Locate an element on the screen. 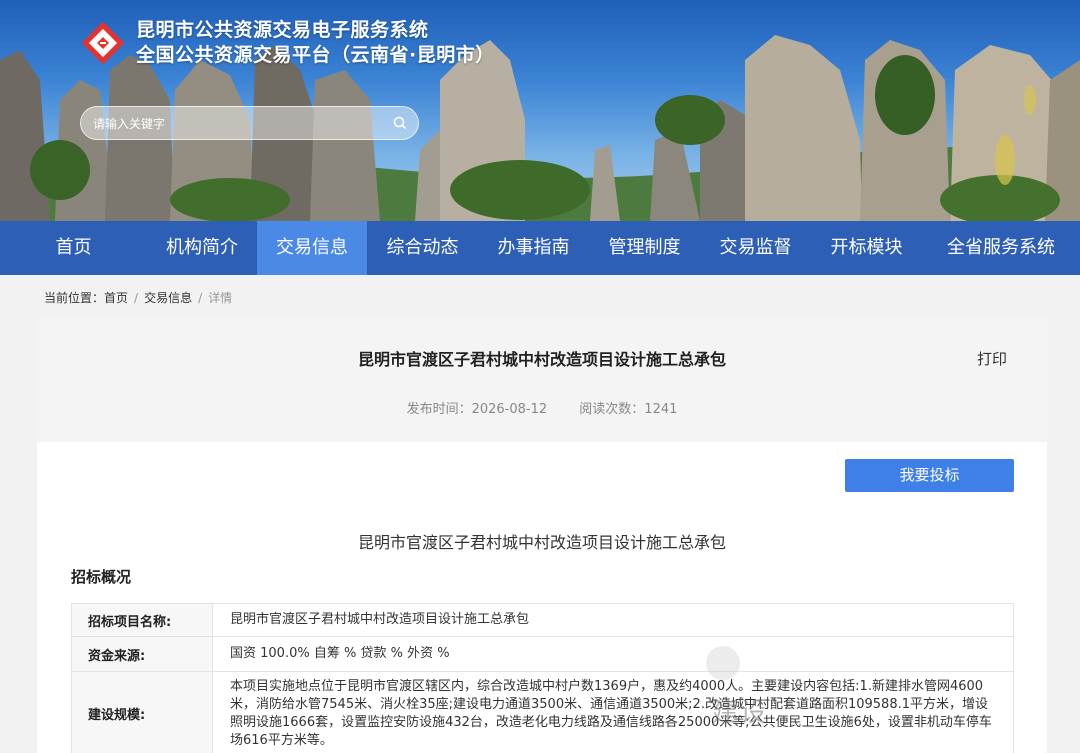  search-icon is located at coordinates (400, 123).